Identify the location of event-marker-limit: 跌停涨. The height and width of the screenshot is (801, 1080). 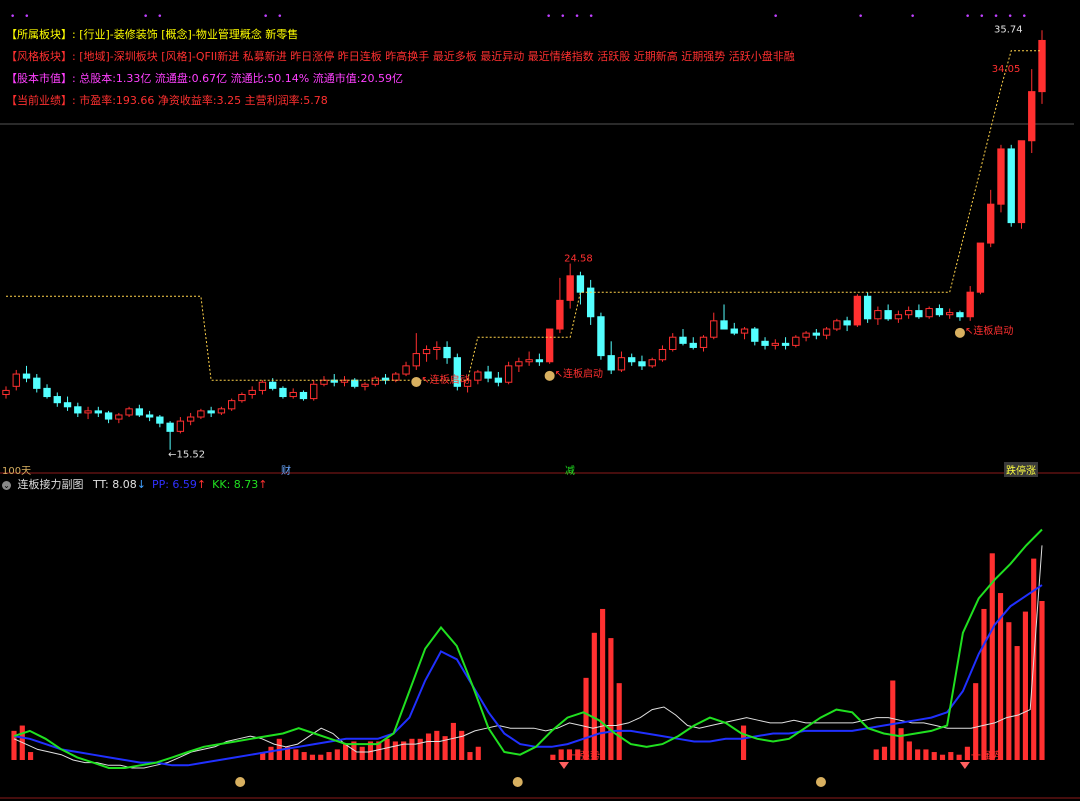
(1021, 469).